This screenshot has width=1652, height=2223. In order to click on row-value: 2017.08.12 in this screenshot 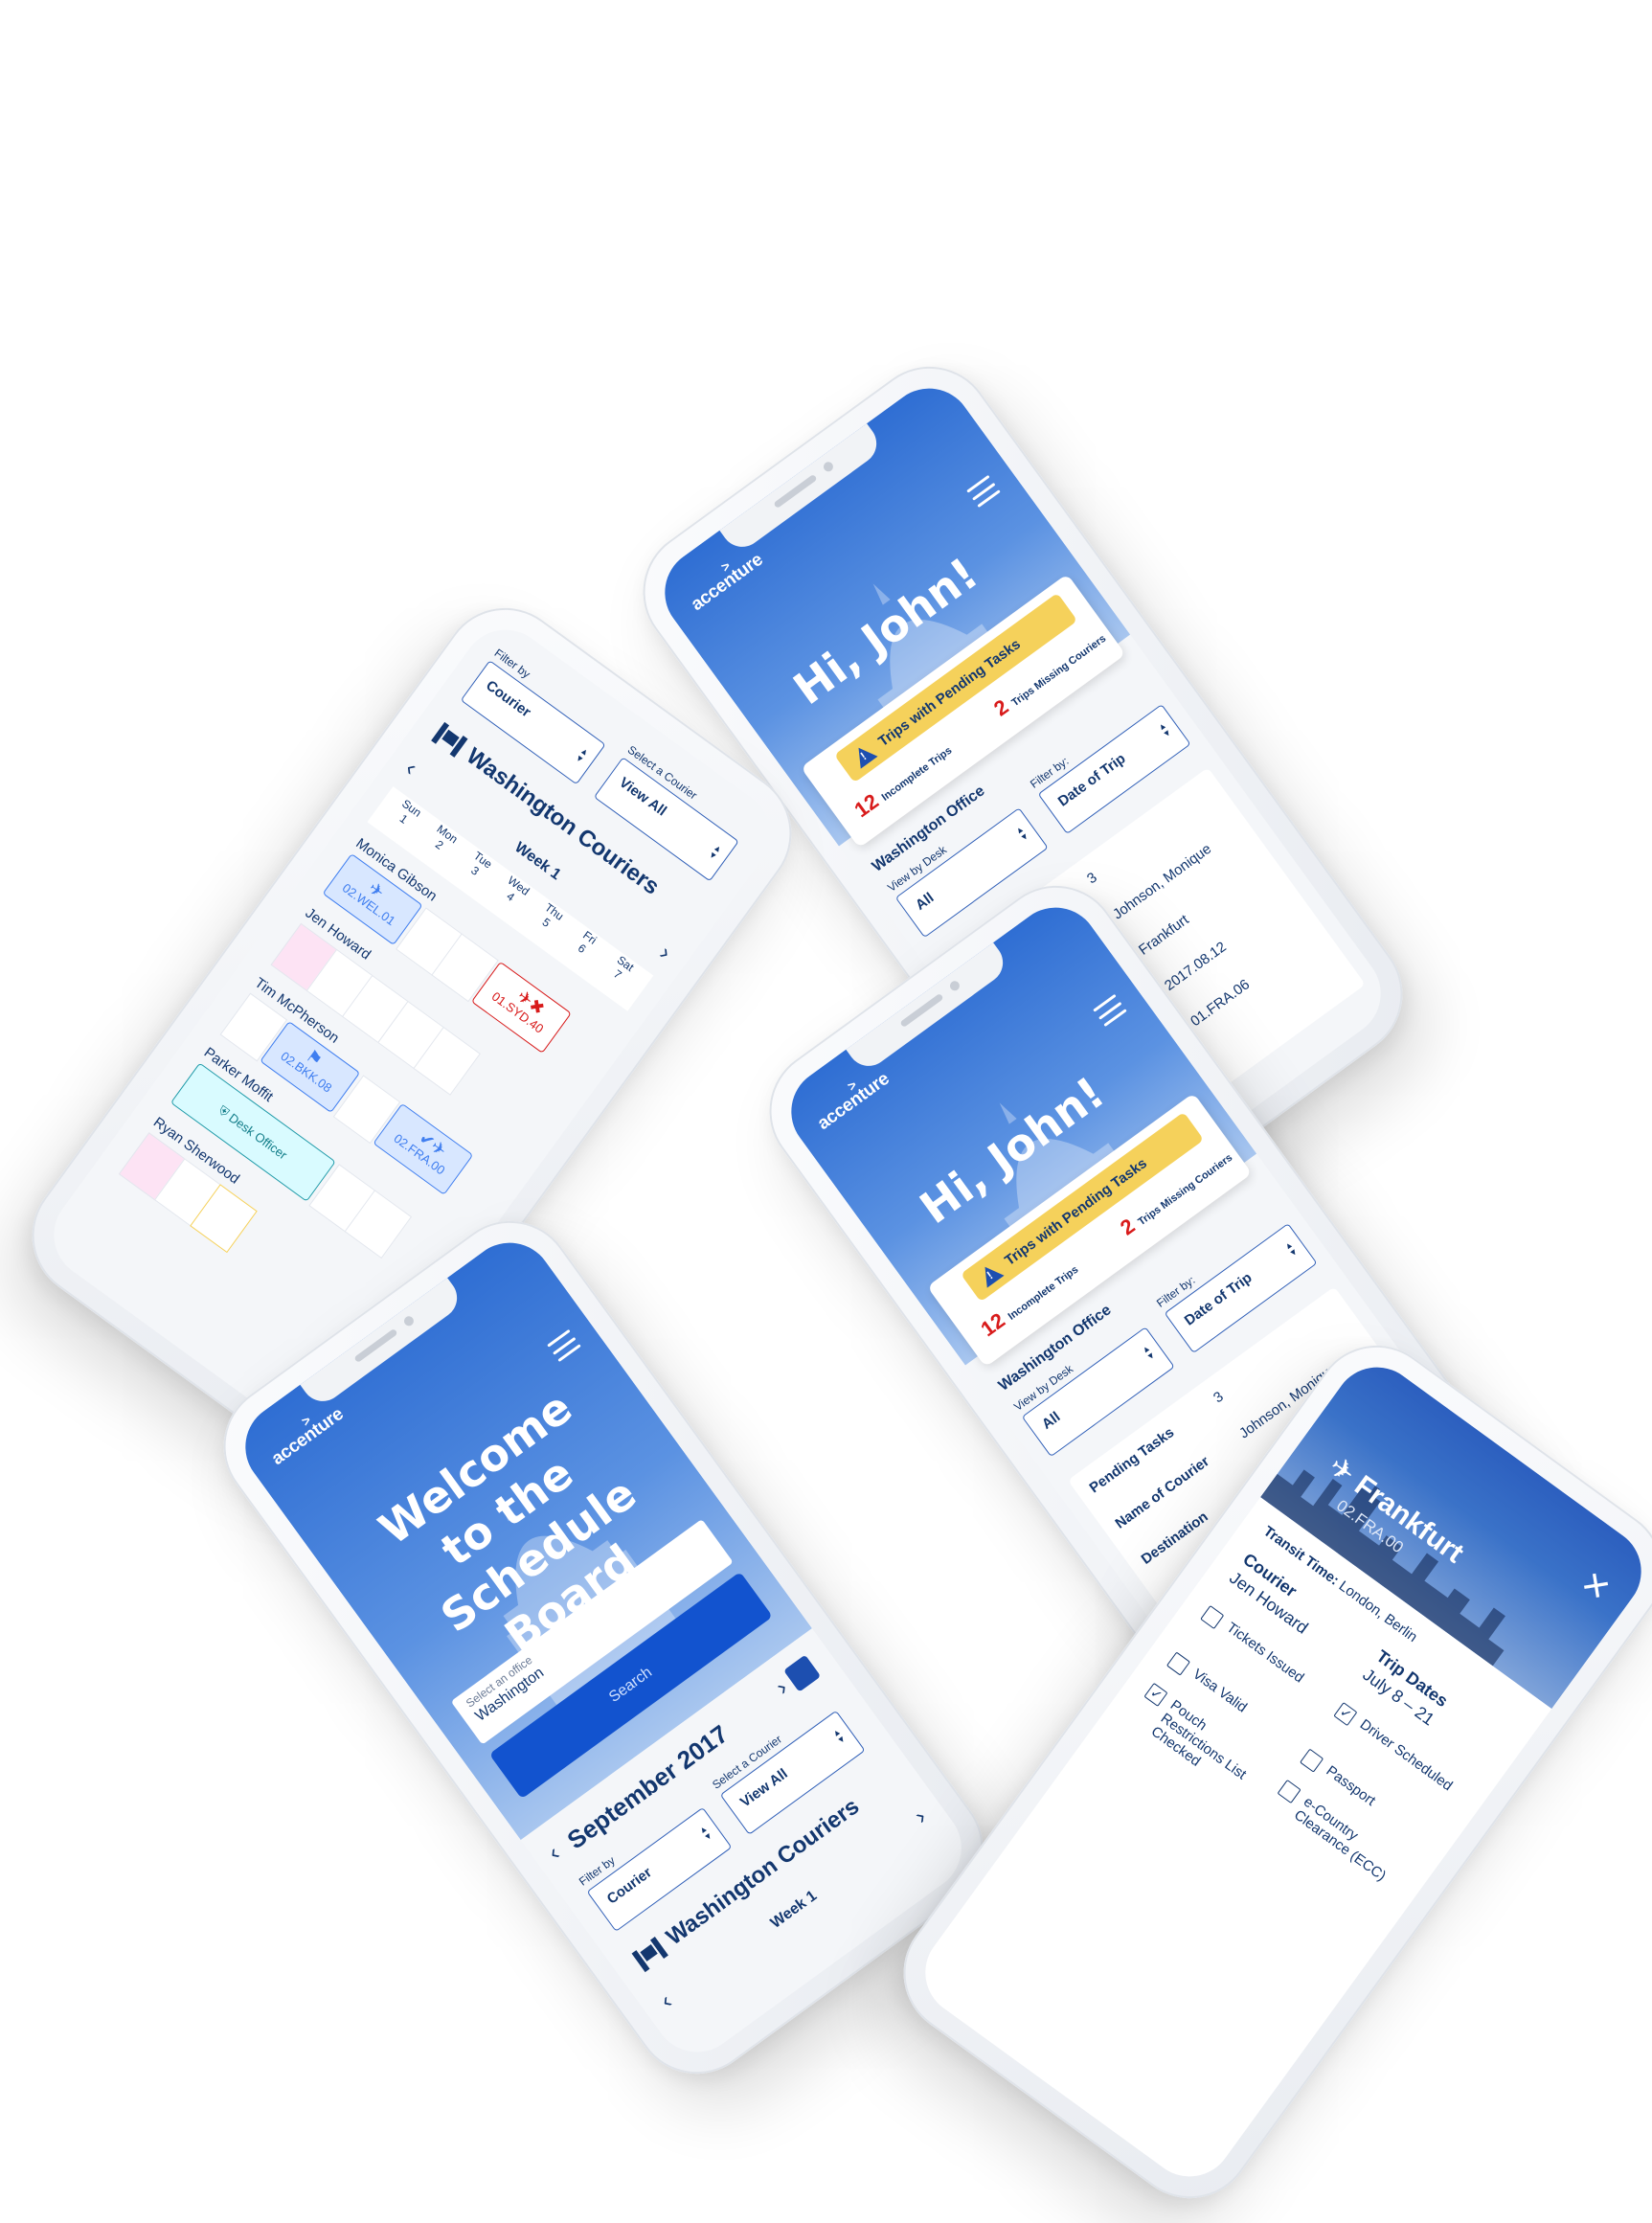, I will do `click(1196, 966)`.